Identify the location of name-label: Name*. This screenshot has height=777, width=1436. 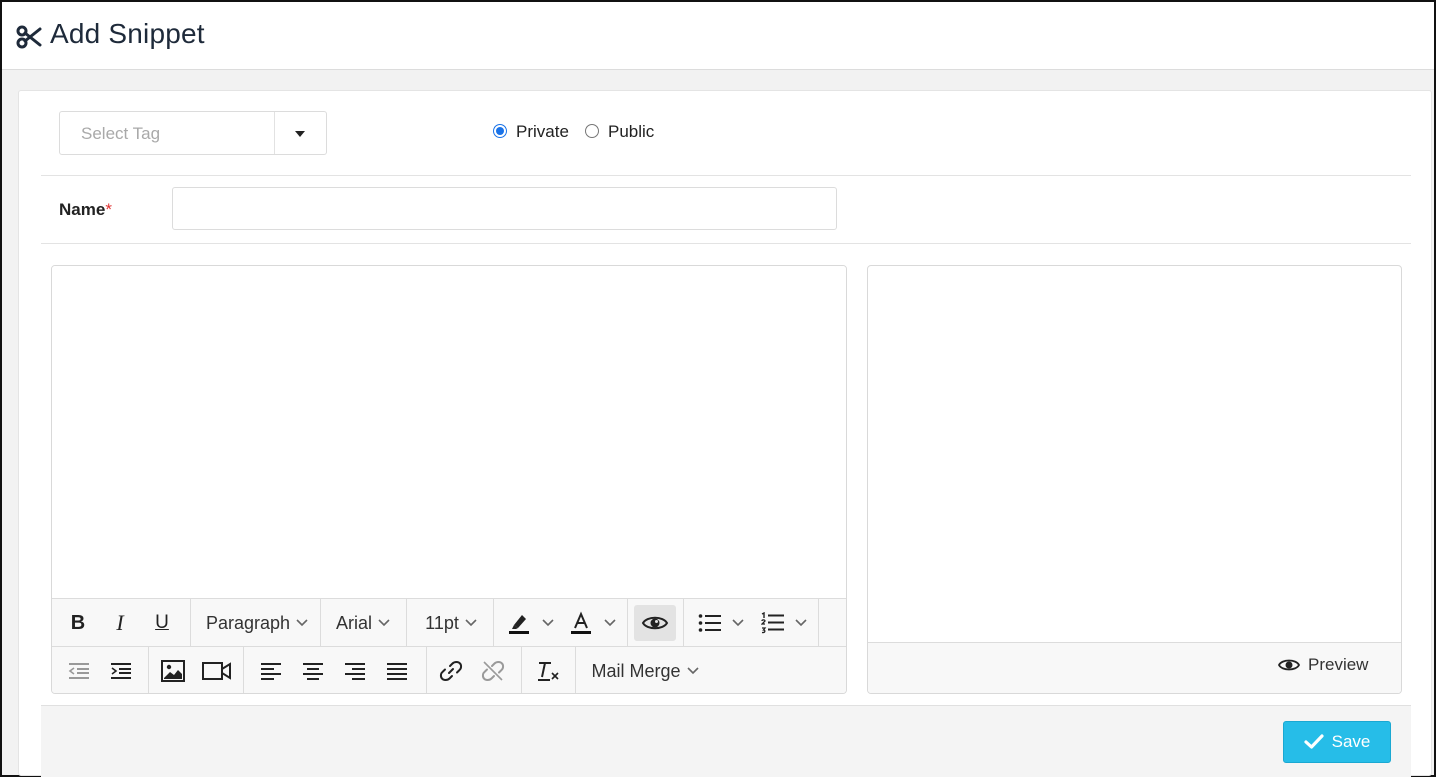
(85, 210).